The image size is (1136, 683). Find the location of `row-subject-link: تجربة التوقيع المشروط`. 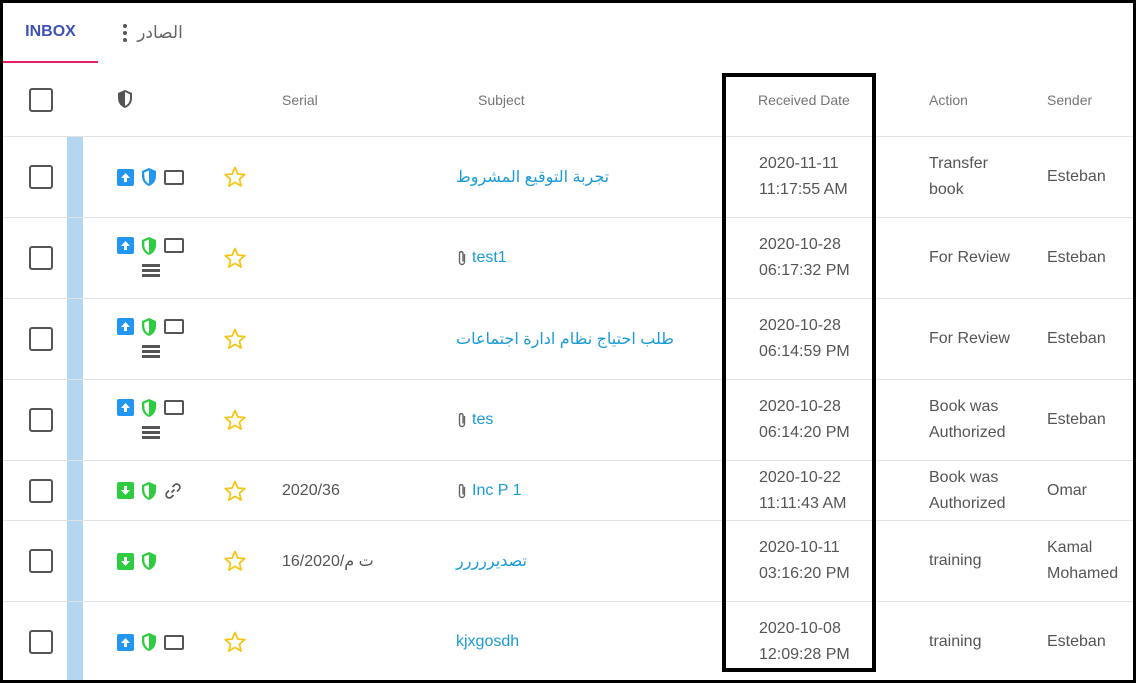

row-subject-link: تجربة التوقيع المشروط is located at coordinates (532, 177).